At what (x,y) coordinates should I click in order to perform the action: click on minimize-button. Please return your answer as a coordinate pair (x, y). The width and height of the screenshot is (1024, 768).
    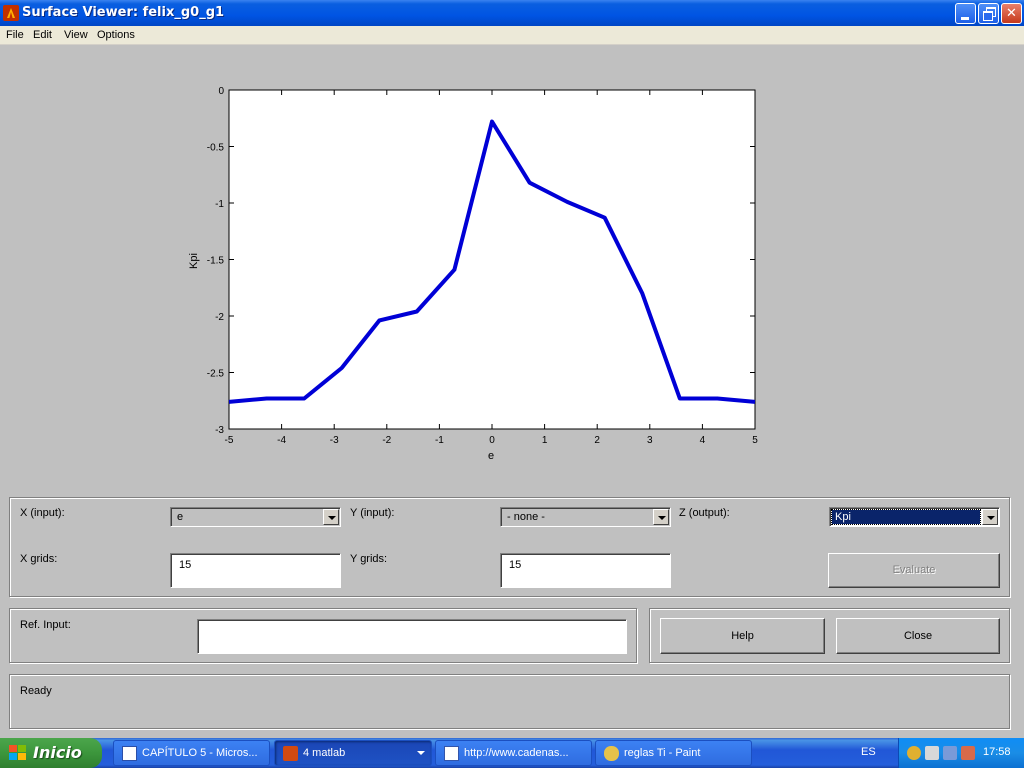
    Looking at the image, I should click on (965, 13).